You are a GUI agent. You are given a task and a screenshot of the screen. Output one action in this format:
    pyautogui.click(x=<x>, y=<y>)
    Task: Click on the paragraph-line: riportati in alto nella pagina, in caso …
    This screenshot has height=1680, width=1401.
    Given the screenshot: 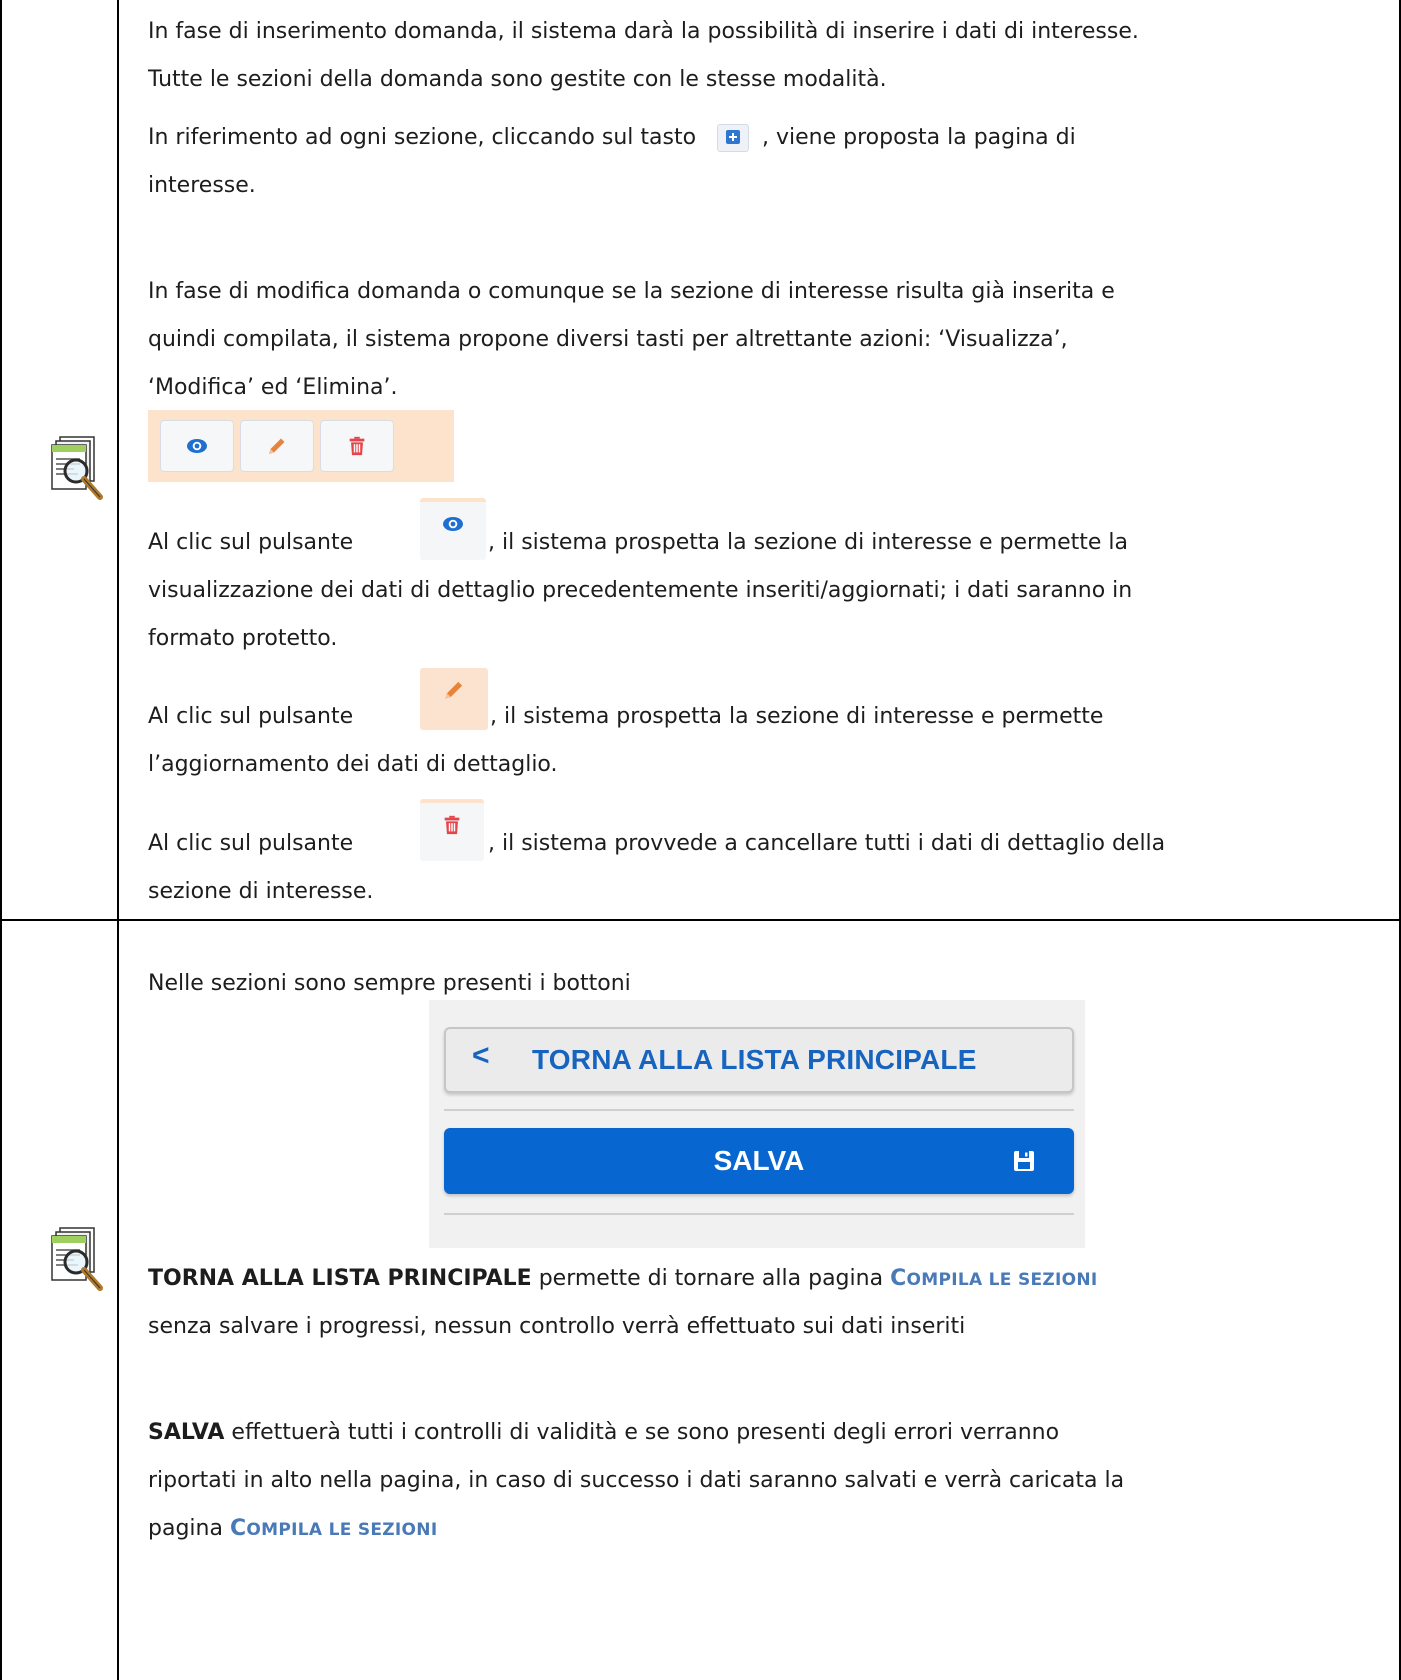 What is the action you would take?
    pyautogui.click(x=636, y=1480)
    